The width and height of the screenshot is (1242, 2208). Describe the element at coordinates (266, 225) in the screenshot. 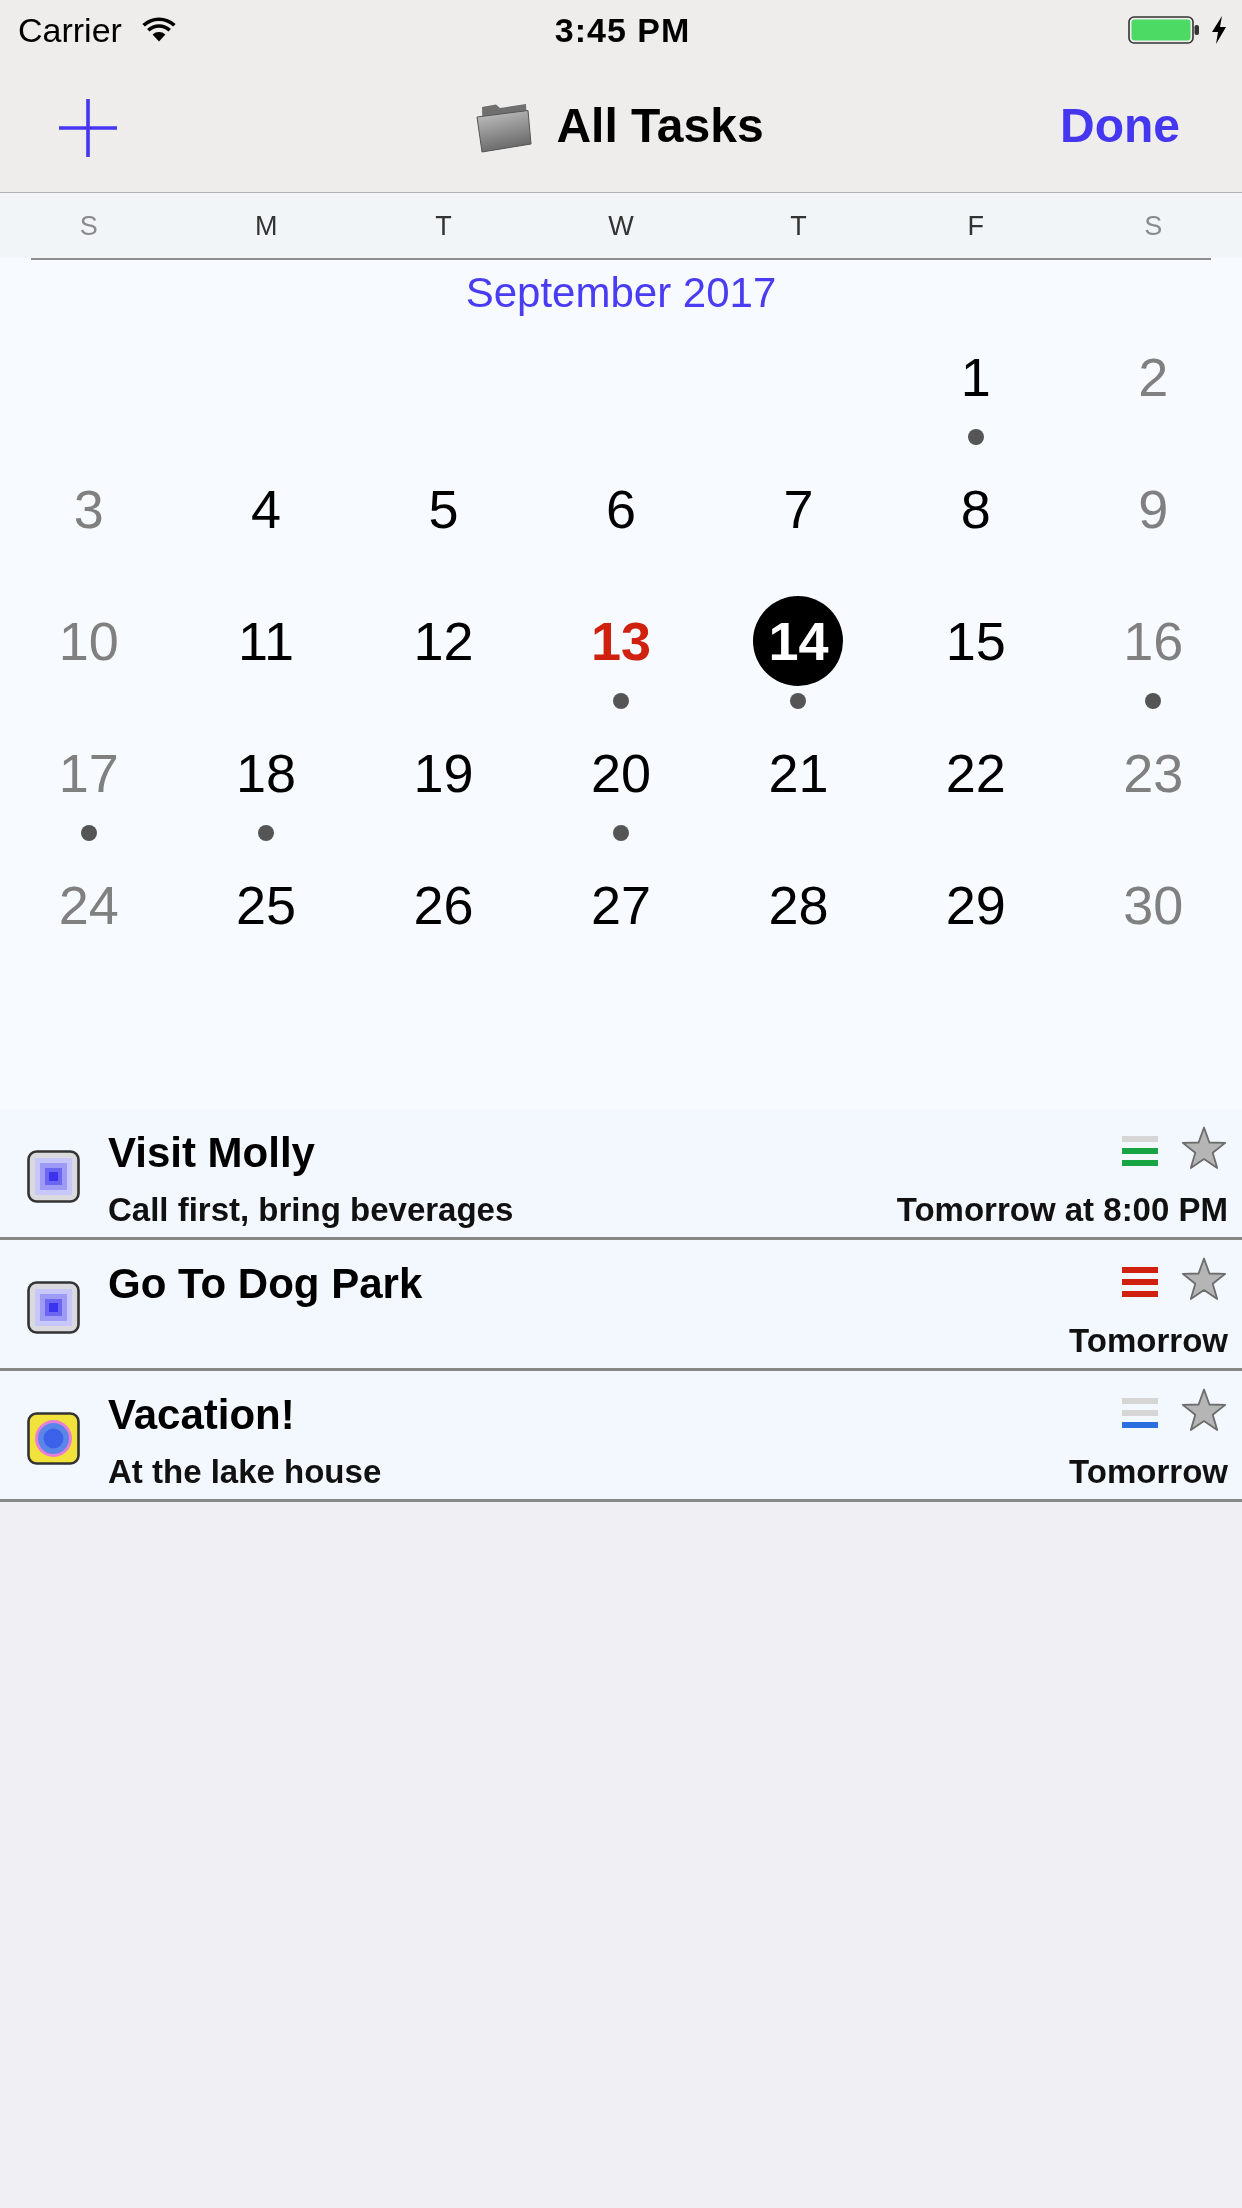

I see `weekday-label: M` at that location.